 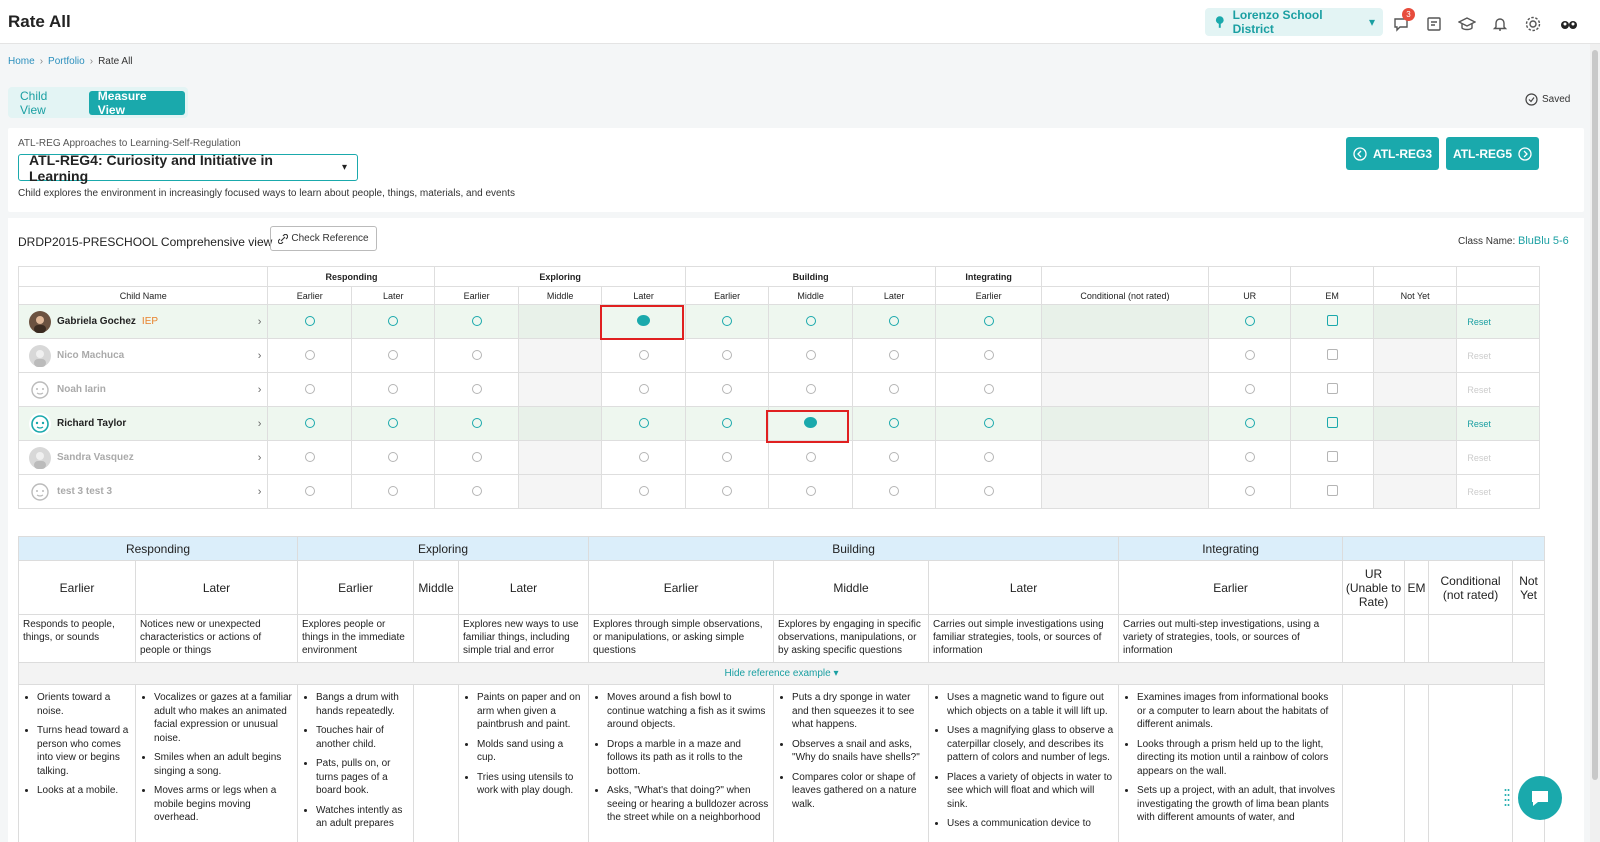 What do you see at coordinates (1492, 153) in the screenshot?
I see `next-measure-button: ATL-REG5` at bounding box center [1492, 153].